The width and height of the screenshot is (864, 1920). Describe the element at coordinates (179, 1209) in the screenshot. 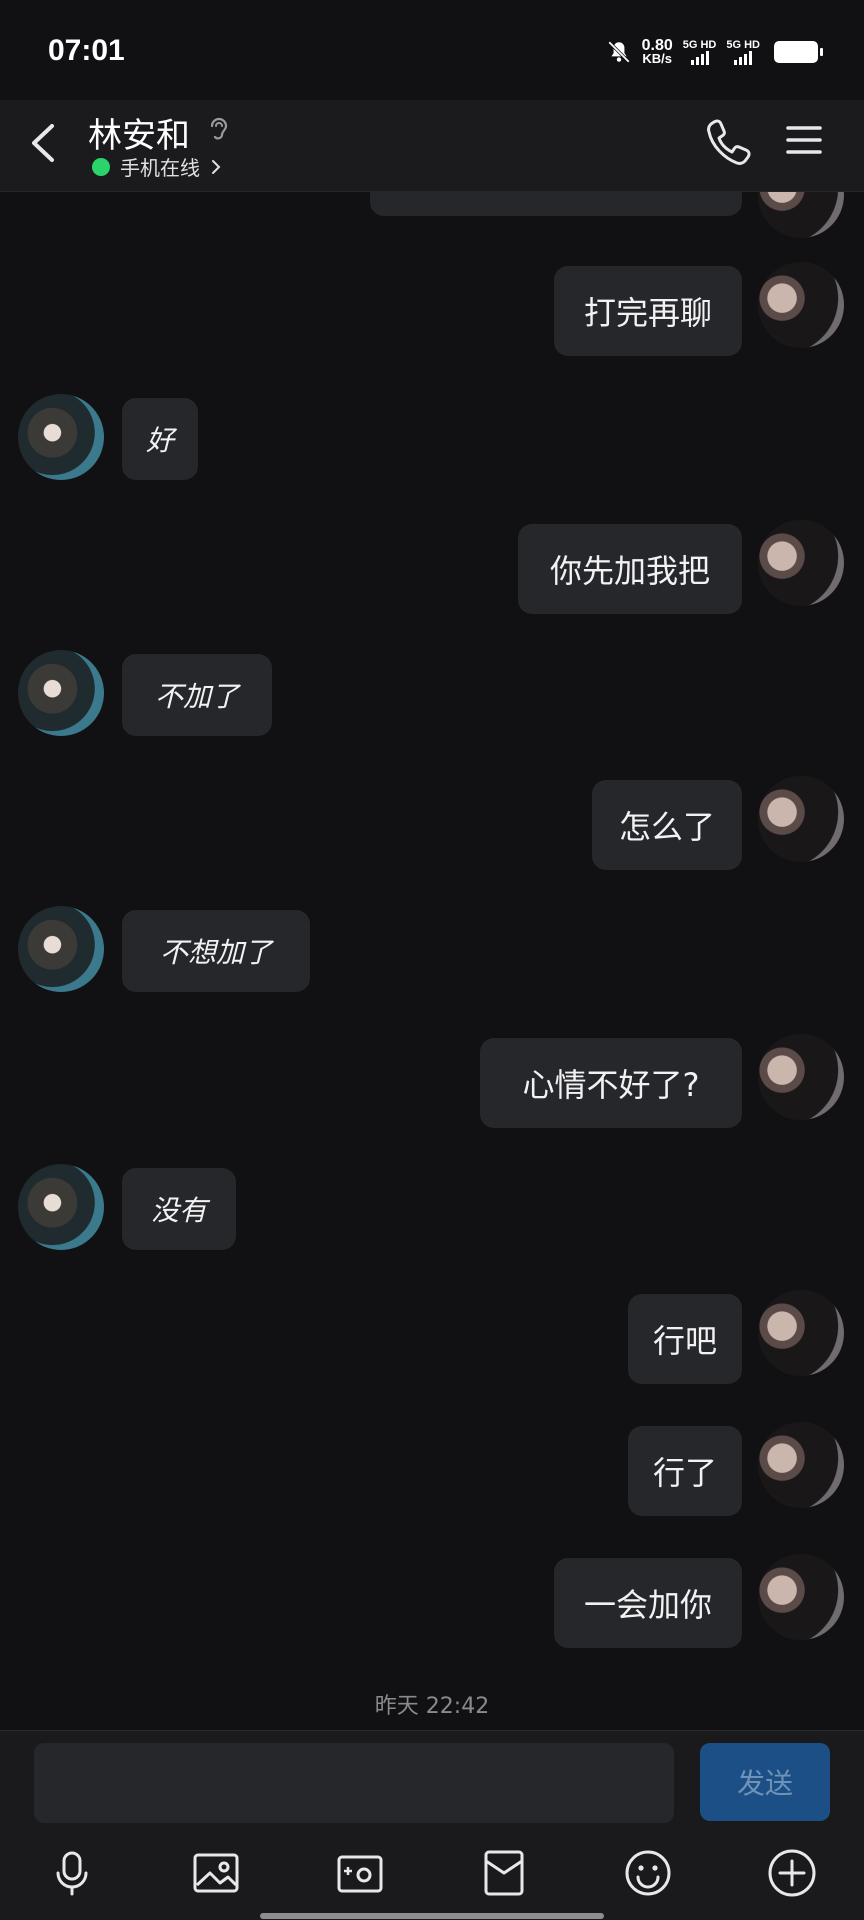

I see `message-bubble-received: 没有` at that location.